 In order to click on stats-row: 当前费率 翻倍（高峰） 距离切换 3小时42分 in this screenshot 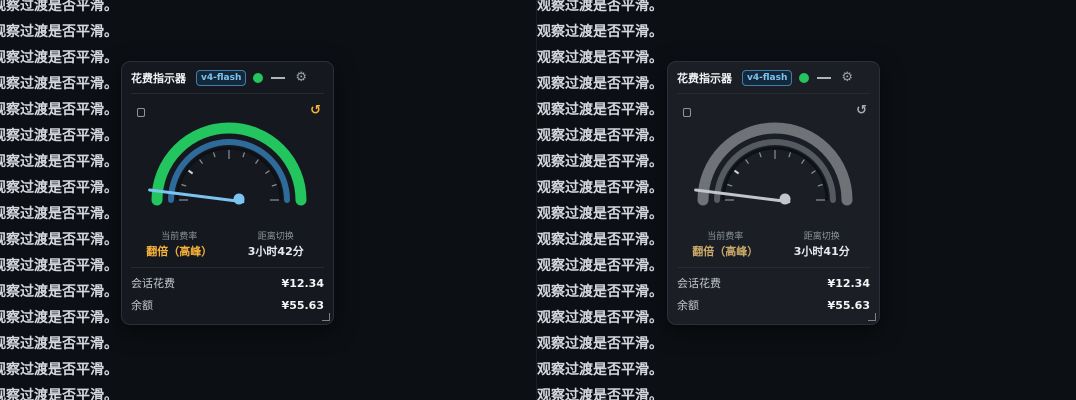, I will do `click(227, 244)`.